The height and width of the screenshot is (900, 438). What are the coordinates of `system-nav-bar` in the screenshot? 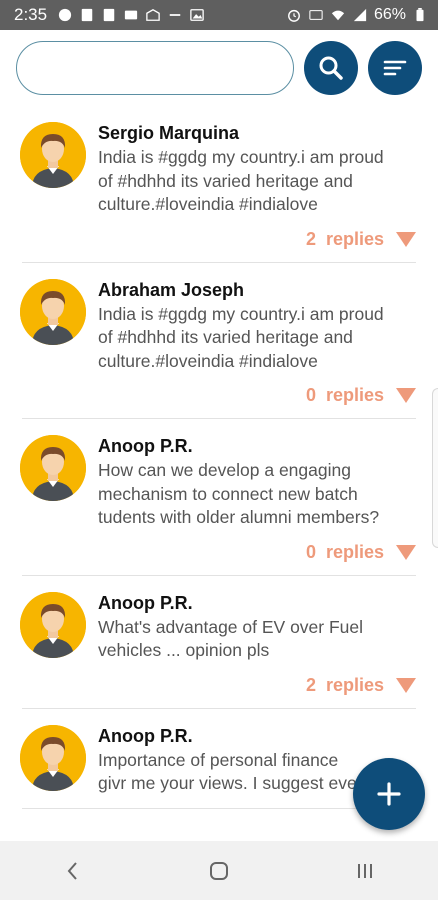 It's located at (219, 870).